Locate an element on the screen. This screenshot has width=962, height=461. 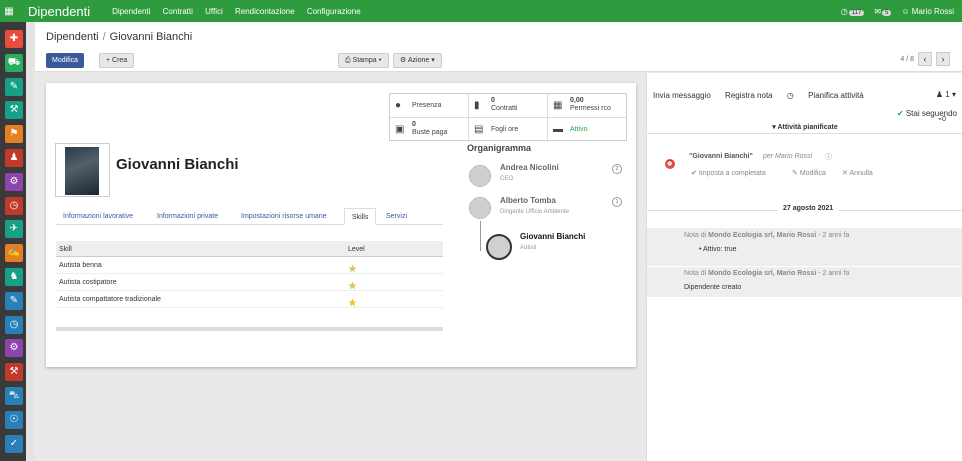
subordinates-count: 2 is located at coordinates (617, 169).